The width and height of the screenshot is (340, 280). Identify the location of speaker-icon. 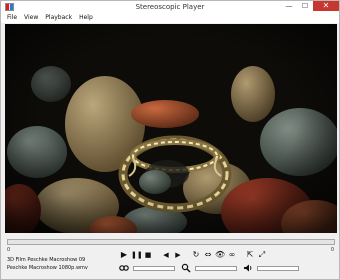
(248, 268).